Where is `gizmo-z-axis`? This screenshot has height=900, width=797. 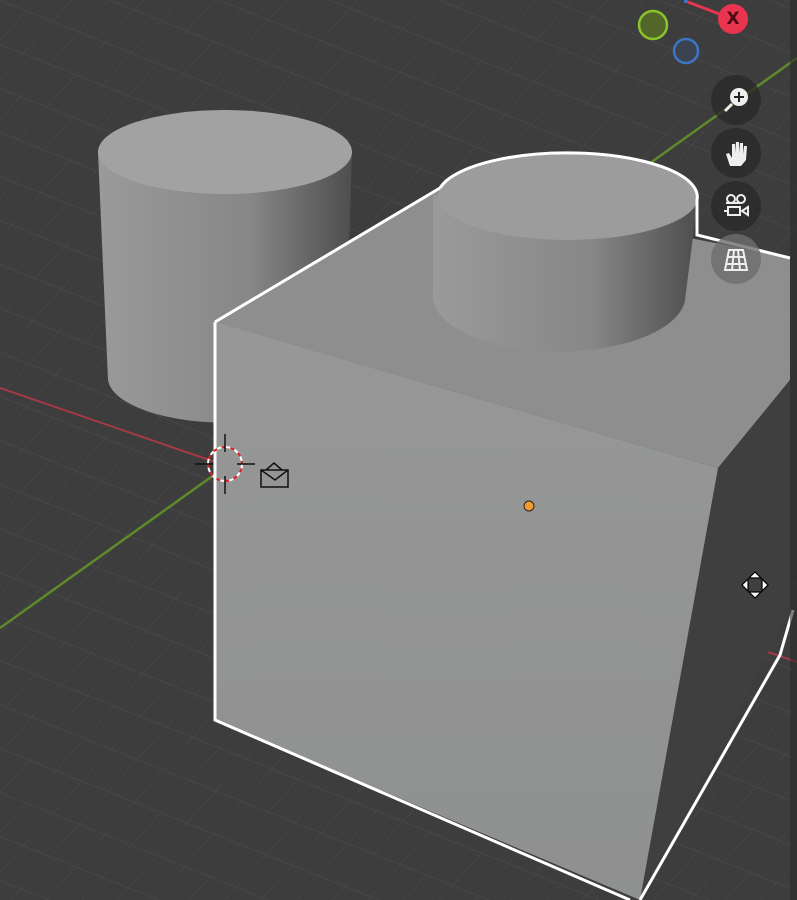
gizmo-z-axis is located at coordinates (686, 51).